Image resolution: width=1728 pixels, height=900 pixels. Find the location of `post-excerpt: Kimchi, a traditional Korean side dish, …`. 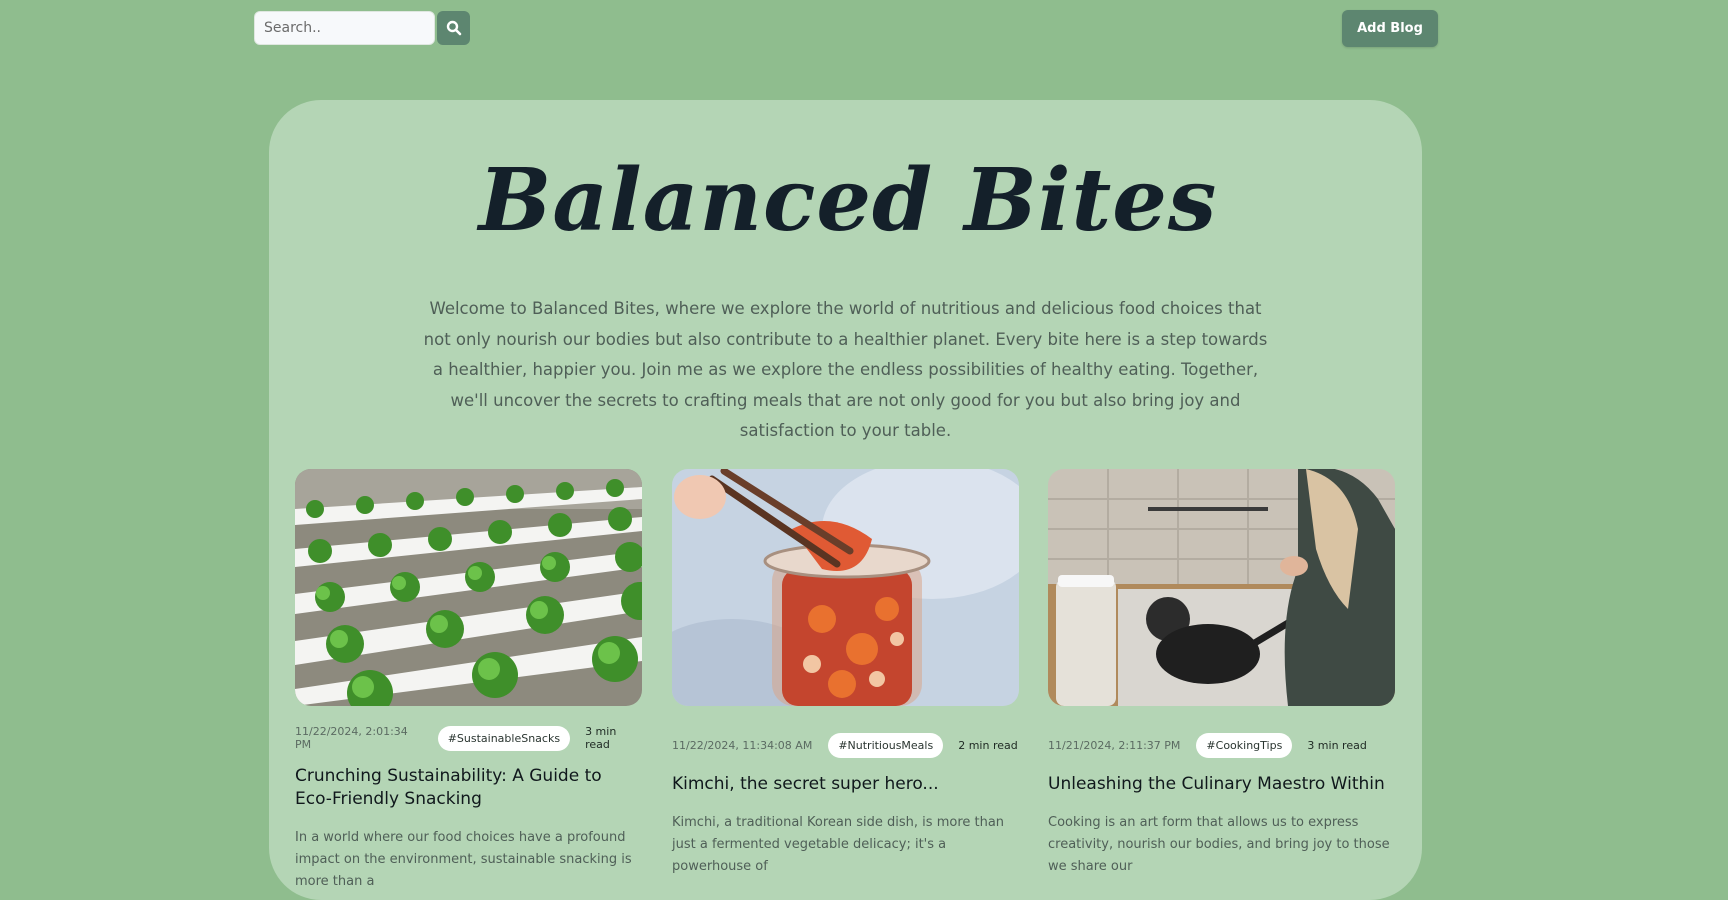

post-excerpt: Kimchi, a traditional Korean side dish, … is located at coordinates (838, 844).